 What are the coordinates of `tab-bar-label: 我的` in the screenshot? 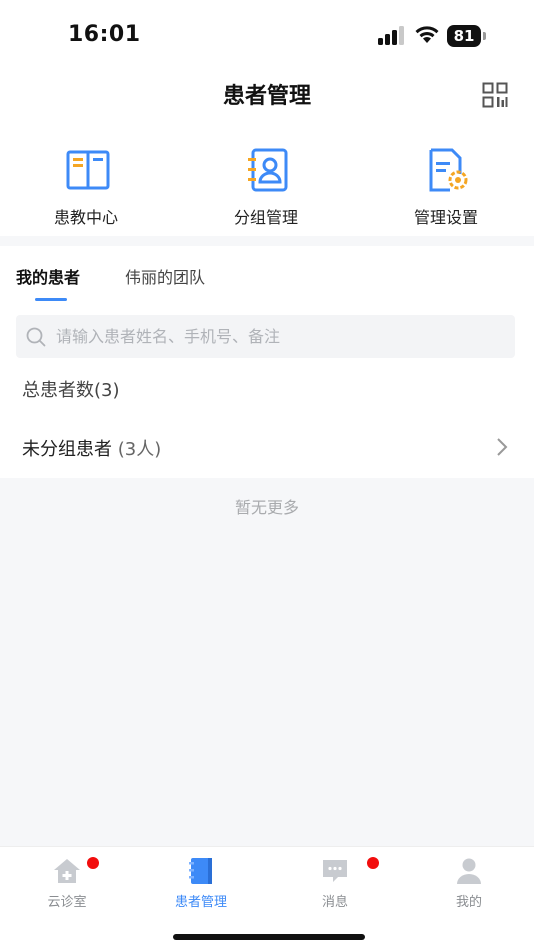 It's located at (468, 902).